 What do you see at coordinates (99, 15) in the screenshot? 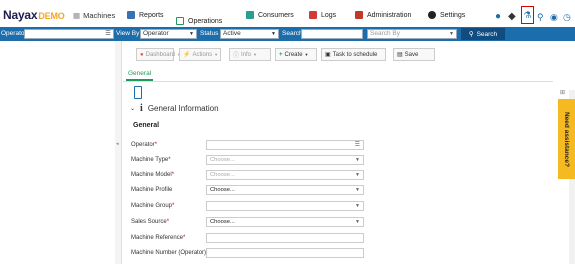
I see `nav-machines-label: Machines` at bounding box center [99, 15].